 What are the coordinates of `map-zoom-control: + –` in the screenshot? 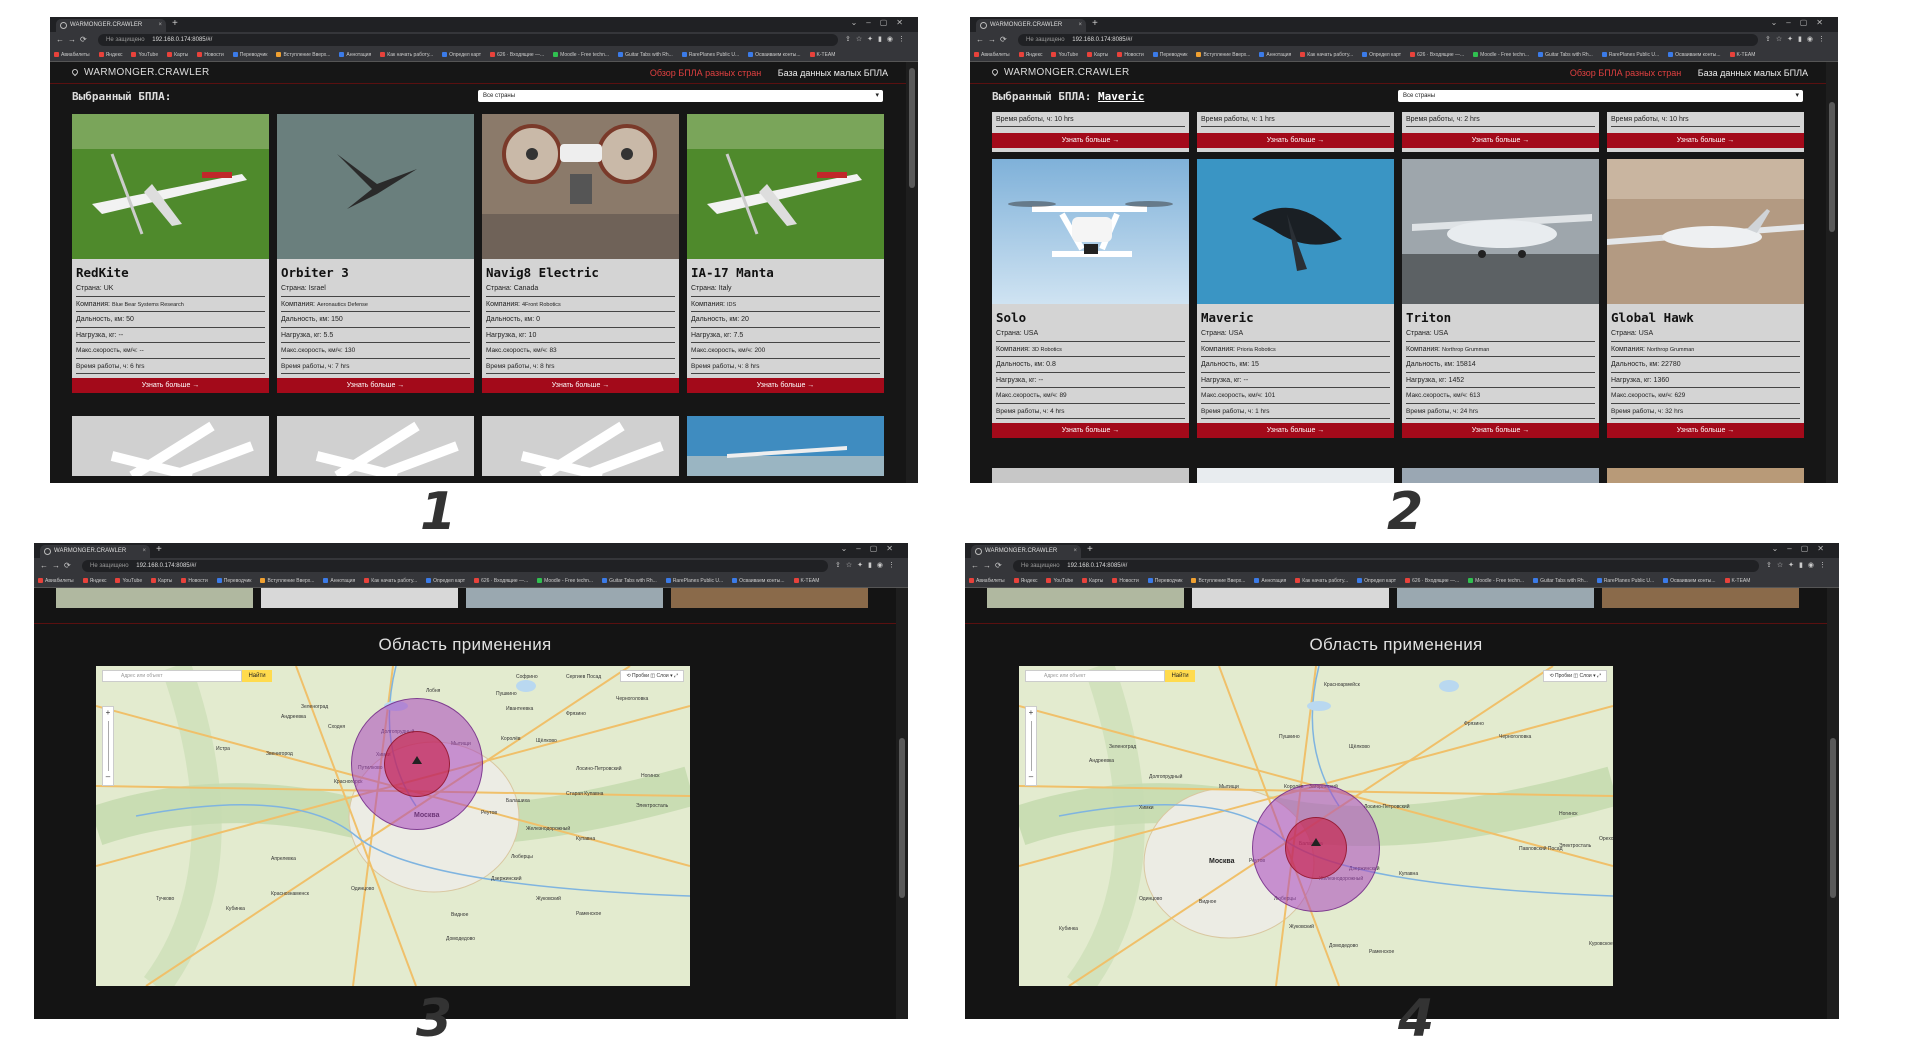 It's located at (1031, 746).